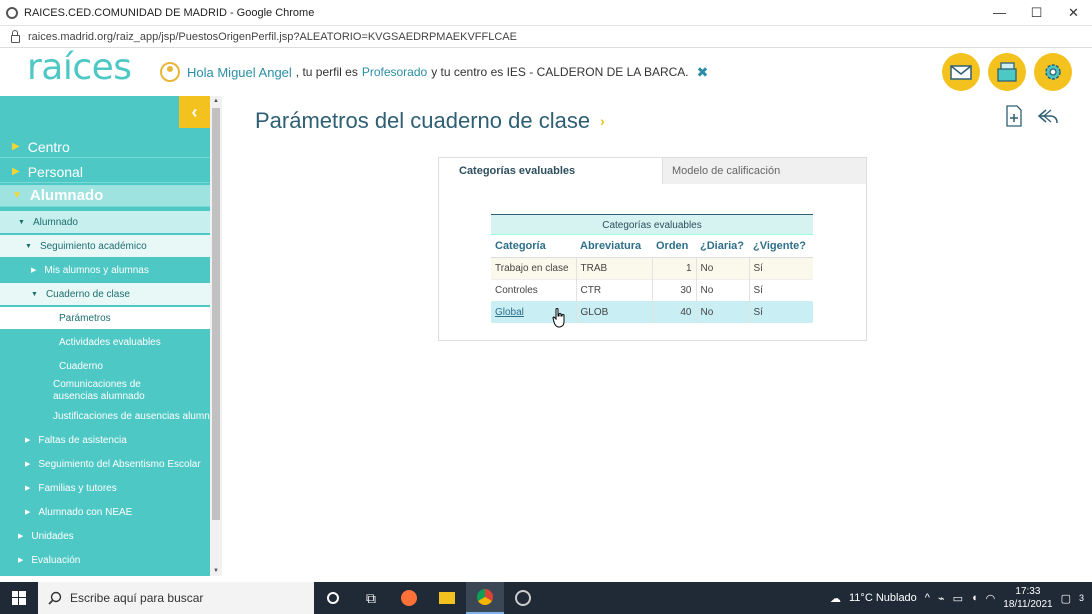  I want to click on lock-icon, so click(15, 36).